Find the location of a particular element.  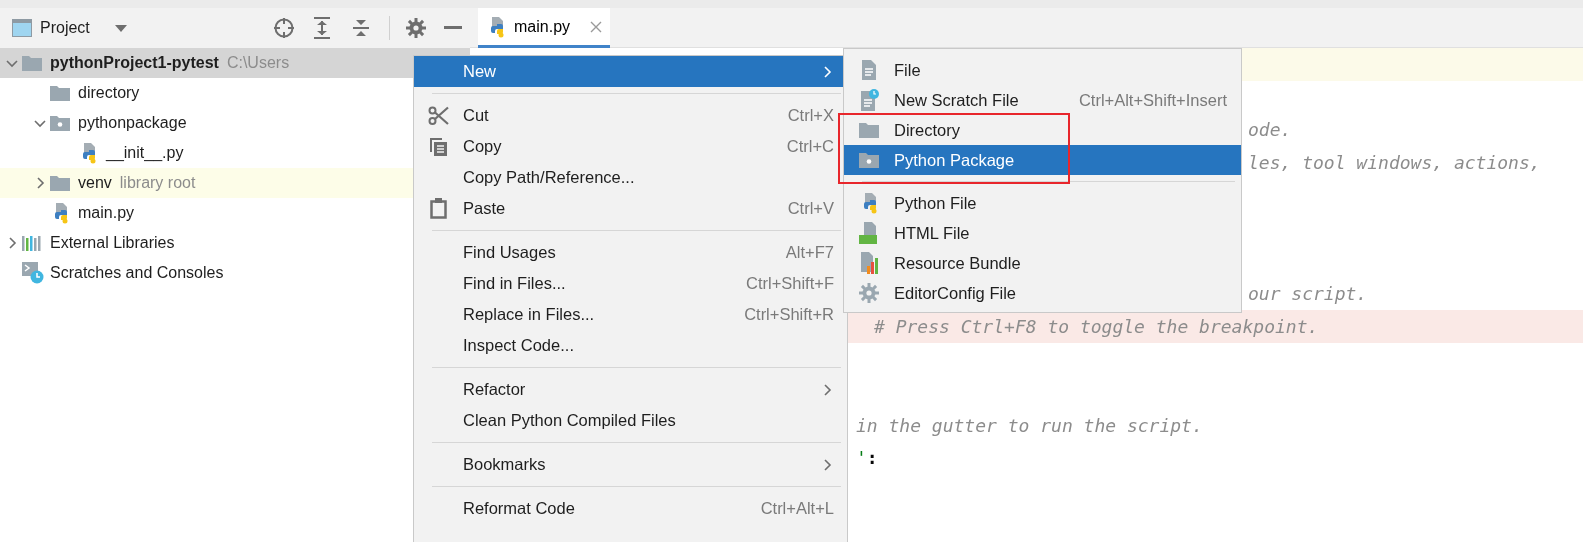

code-comment: # Press Ctrl+F8 to toggle the breakpoint. is located at coordinates (1096, 327).